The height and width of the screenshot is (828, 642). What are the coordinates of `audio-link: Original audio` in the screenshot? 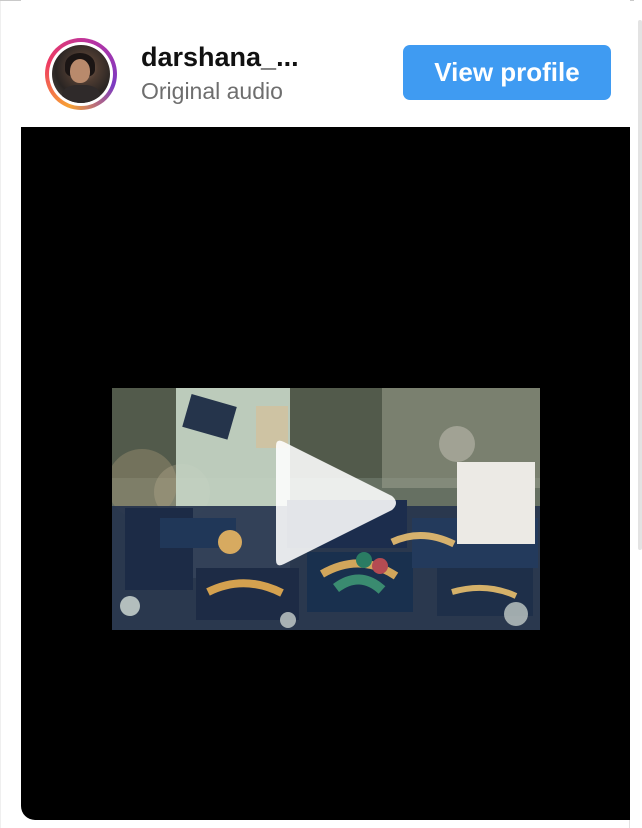 It's located at (212, 91).